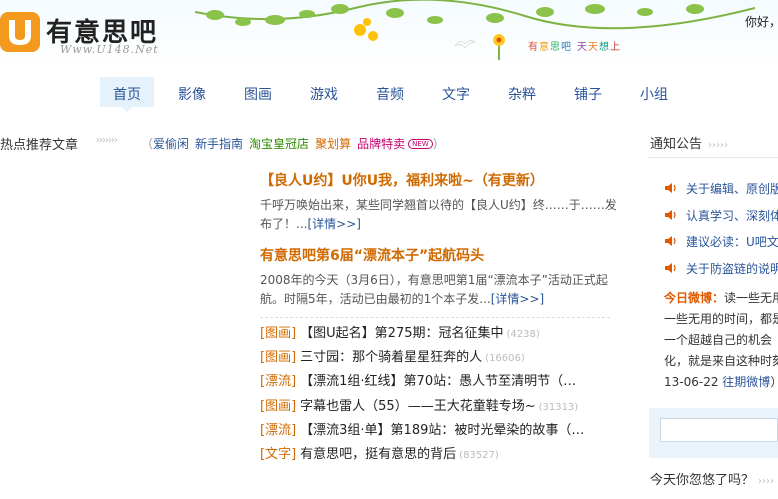 The image size is (778, 499). What do you see at coordinates (479, 455) in the screenshot?
I see `view-count: (83527)` at bounding box center [479, 455].